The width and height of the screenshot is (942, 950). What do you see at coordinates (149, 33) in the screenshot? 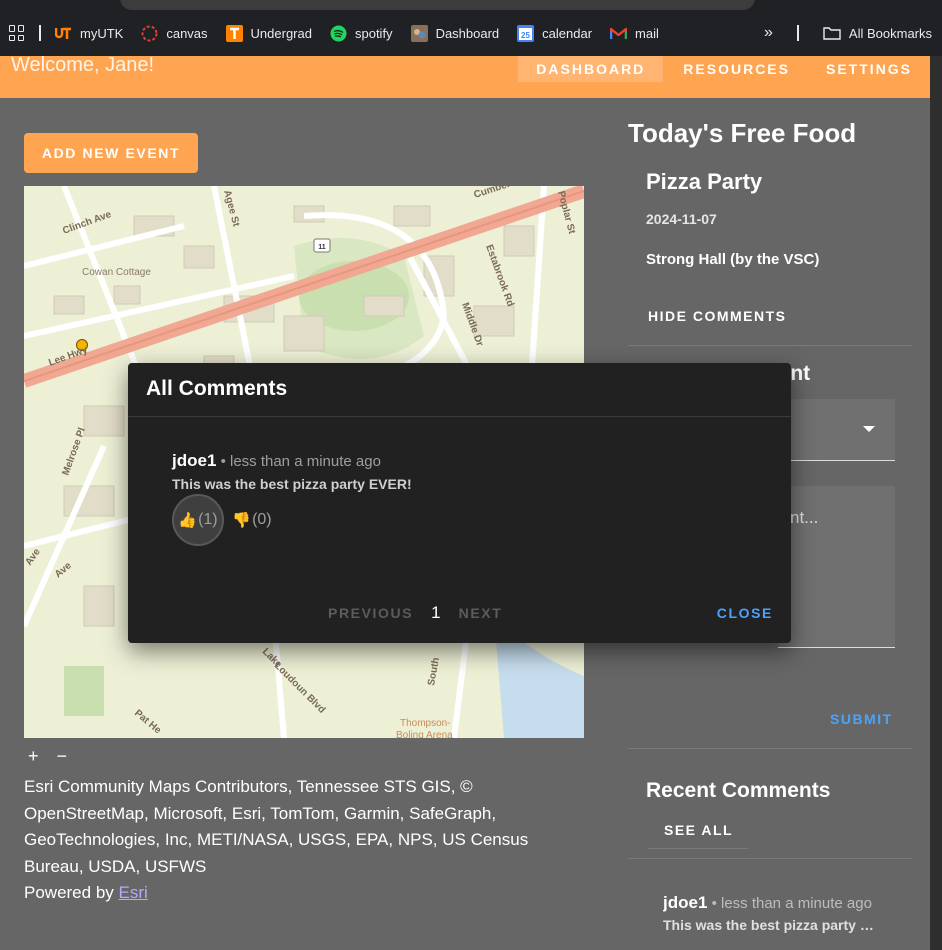
I see `canvas-logo-icon` at bounding box center [149, 33].